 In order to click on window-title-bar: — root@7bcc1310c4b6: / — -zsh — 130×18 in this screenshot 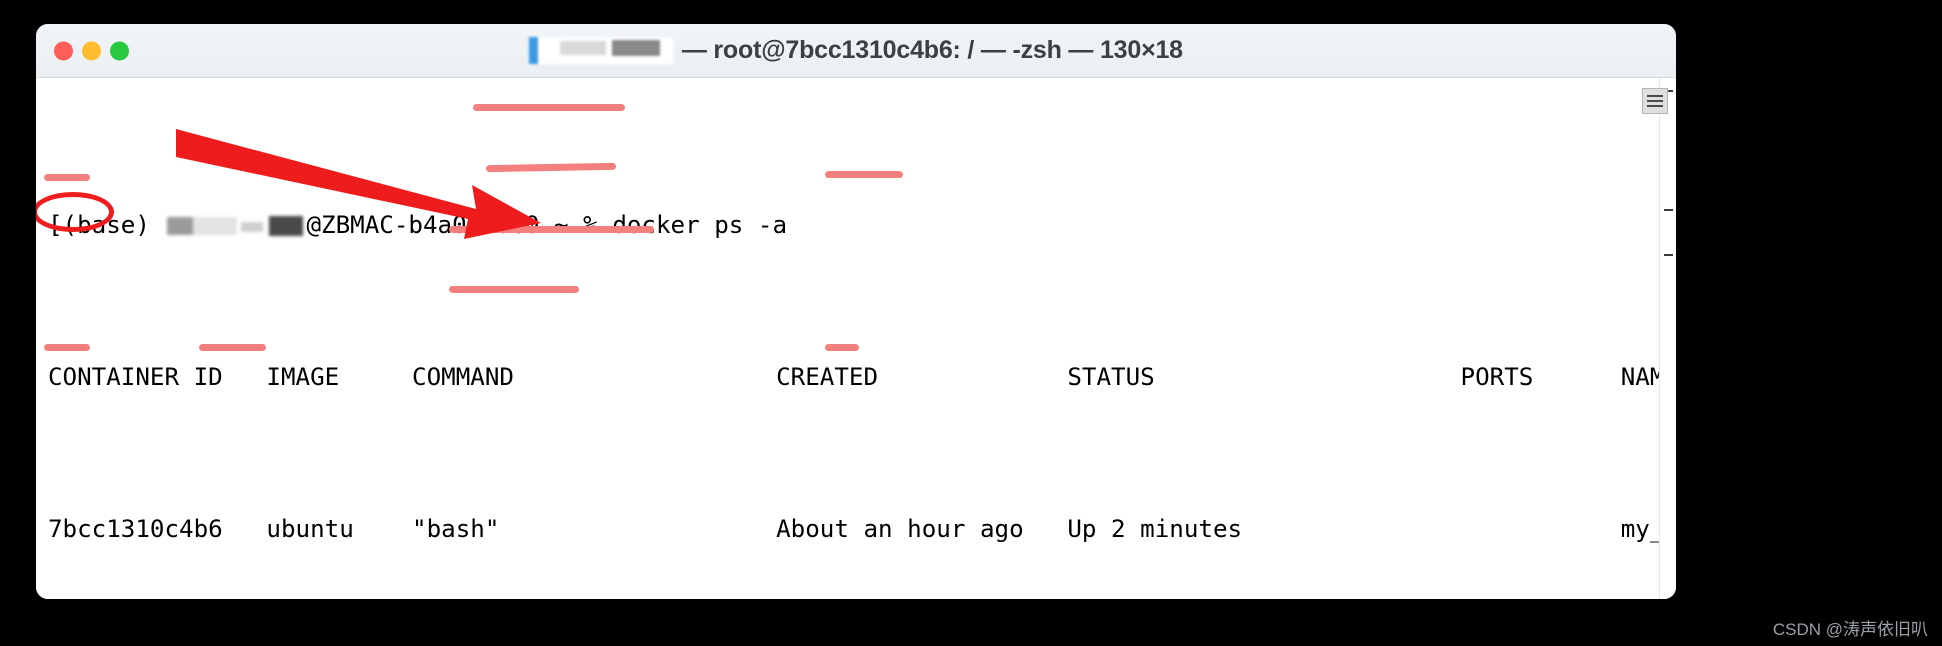, I will do `click(856, 51)`.